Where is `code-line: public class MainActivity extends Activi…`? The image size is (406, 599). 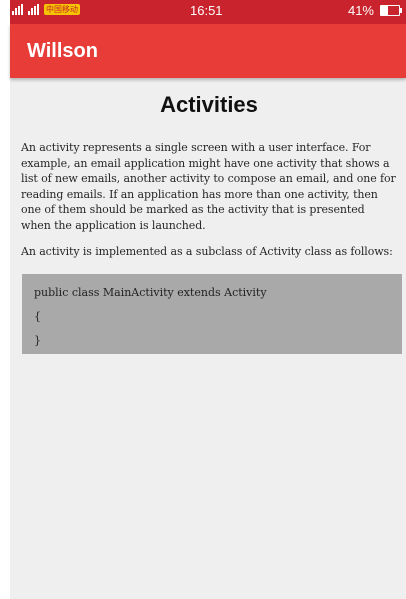 code-line: public class MainActivity extends Activi… is located at coordinates (150, 293).